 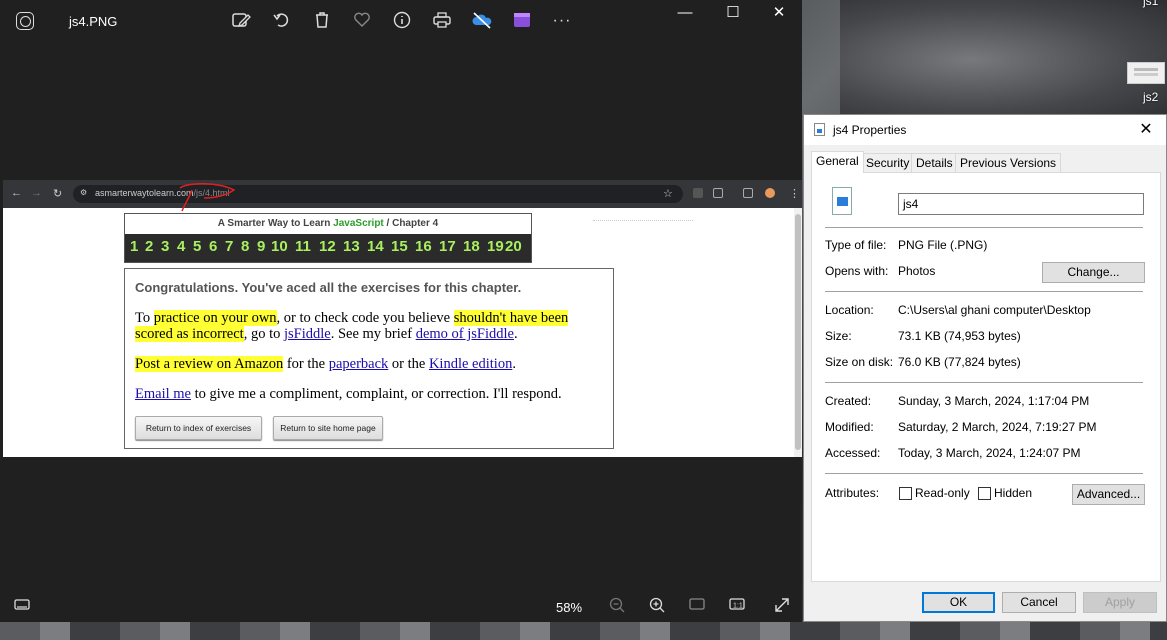 I want to click on size-value: 73.1 KB (74,953 bytes), so click(x=959, y=336).